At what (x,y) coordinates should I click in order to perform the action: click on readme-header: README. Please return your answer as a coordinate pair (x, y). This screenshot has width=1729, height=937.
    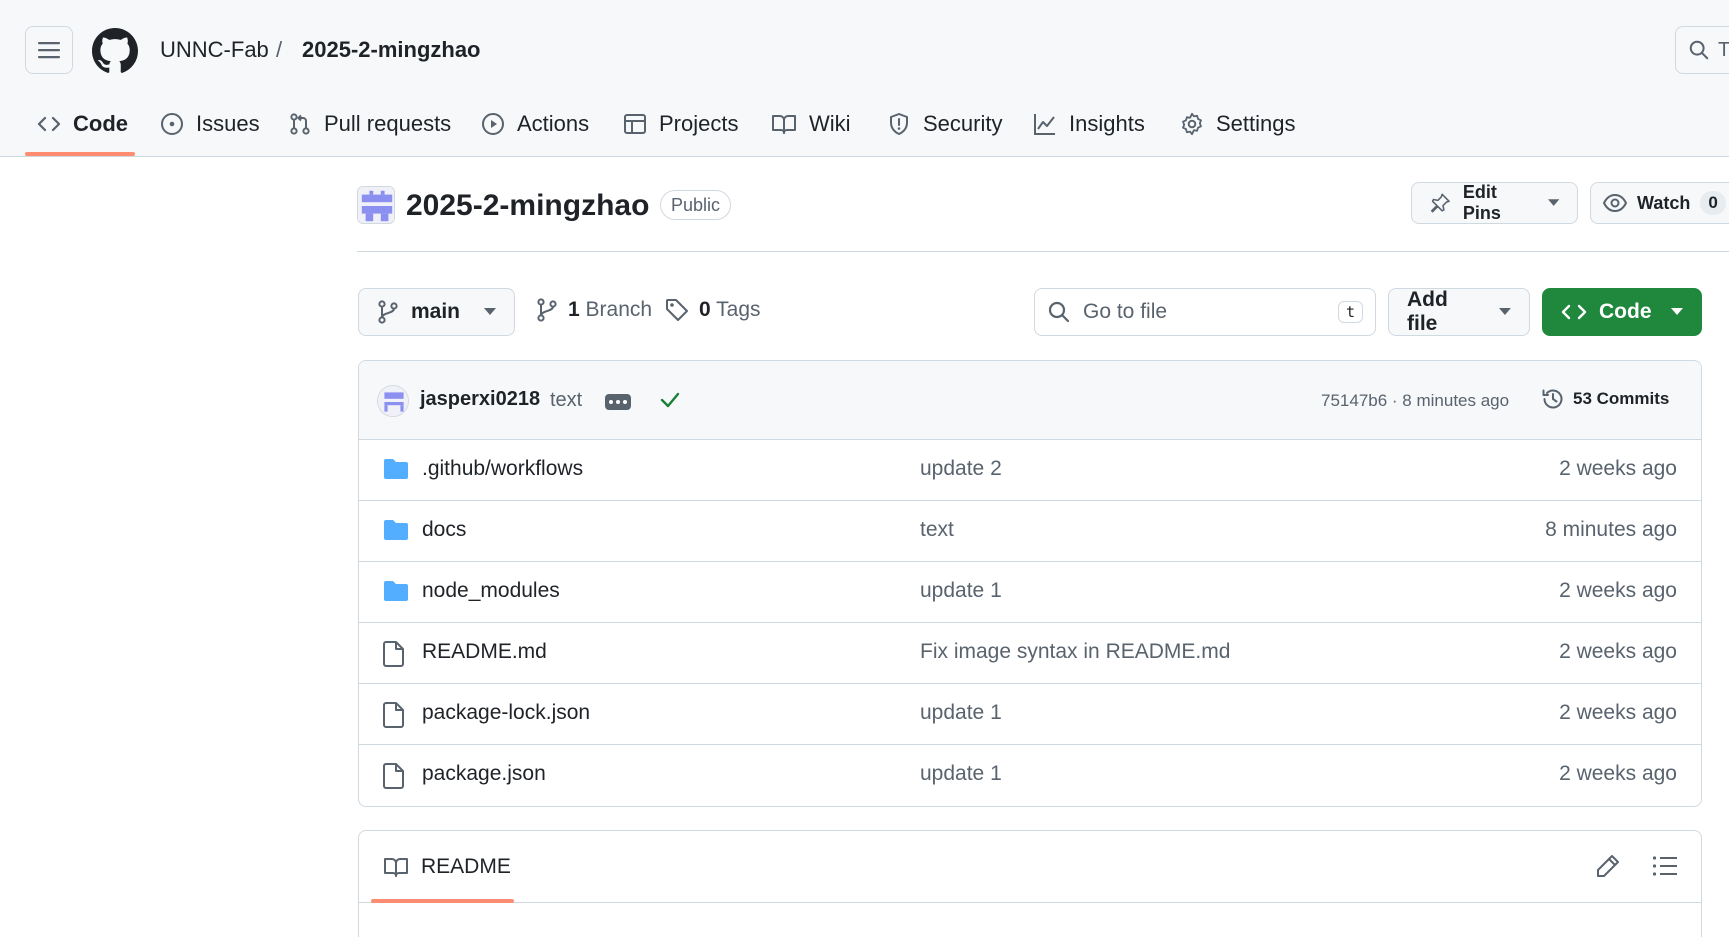
    Looking at the image, I should click on (1030, 867).